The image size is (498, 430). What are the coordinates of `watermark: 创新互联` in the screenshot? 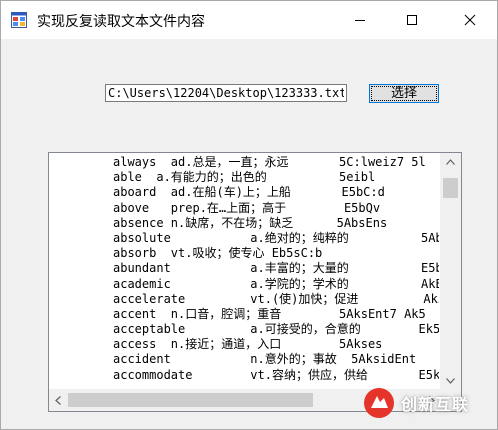 It's located at (428, 403).